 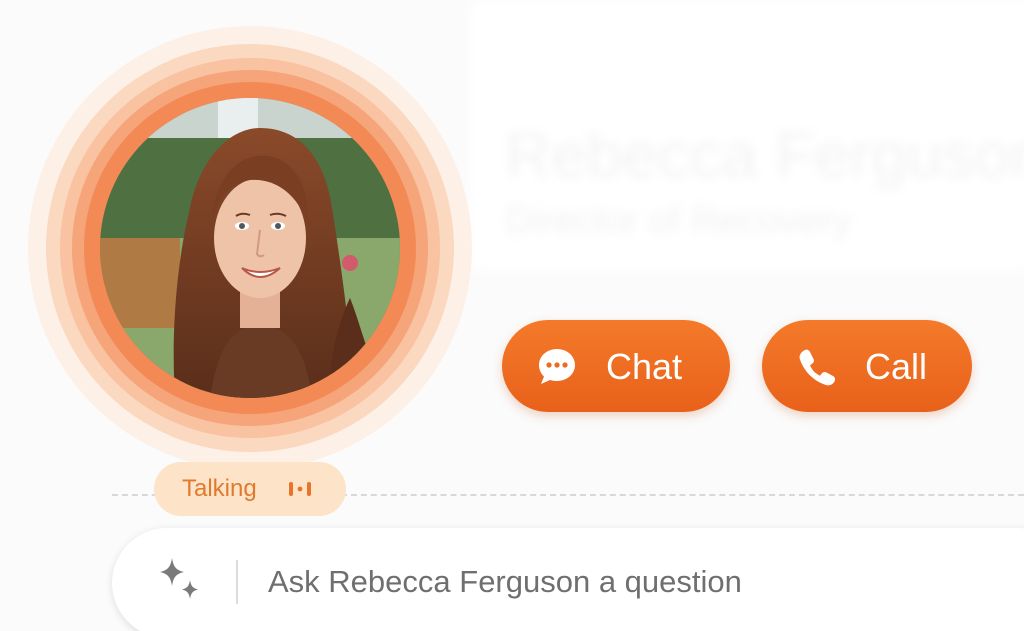 What do you see at coordinates (219, 488) in the screenshot?
I see `status-label: Talking` at bounding box center [219, 488].